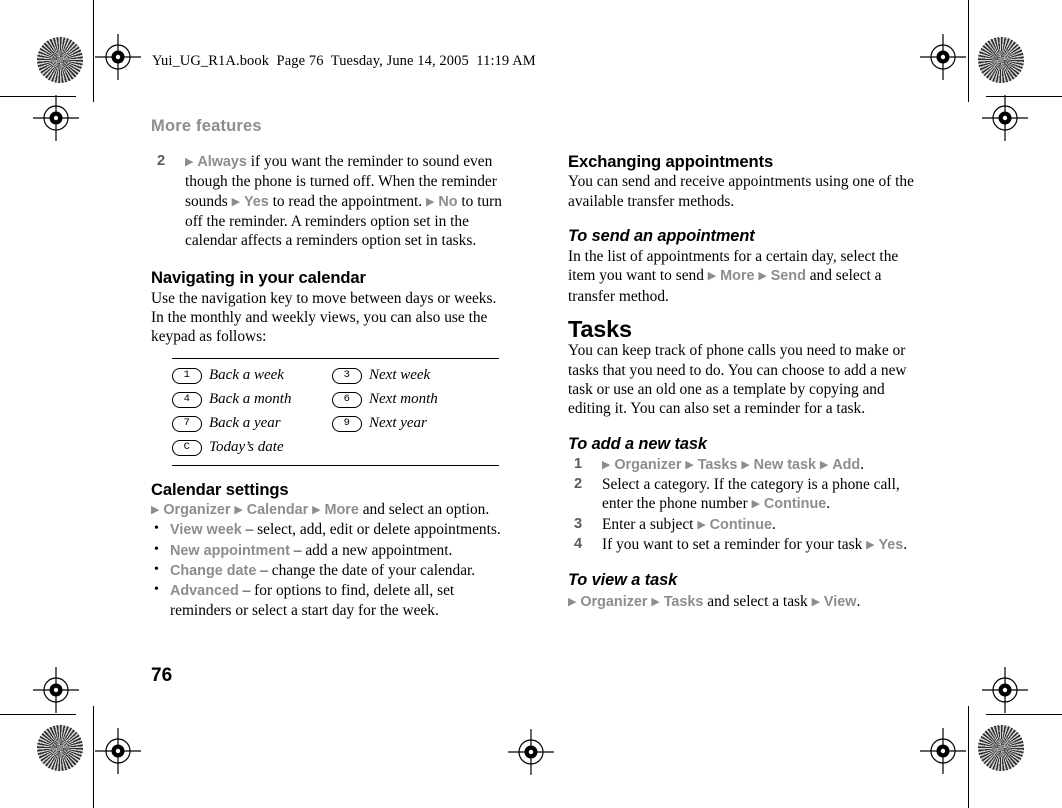 Image resolution: width=1062 pixels, height=808 pixels. What do you see at coordinates (347, 423) in the screenshot?
I see `keycap-9: 9` at bounding box center [347, 423].